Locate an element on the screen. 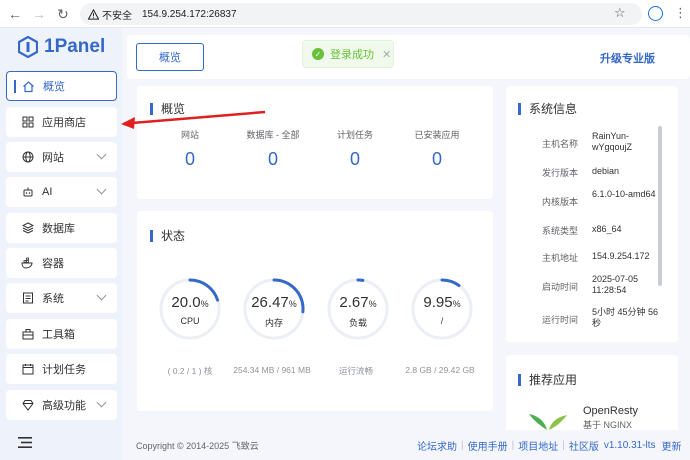  sidebar-item-label: 数据库 is located at coordinates (58, 229).